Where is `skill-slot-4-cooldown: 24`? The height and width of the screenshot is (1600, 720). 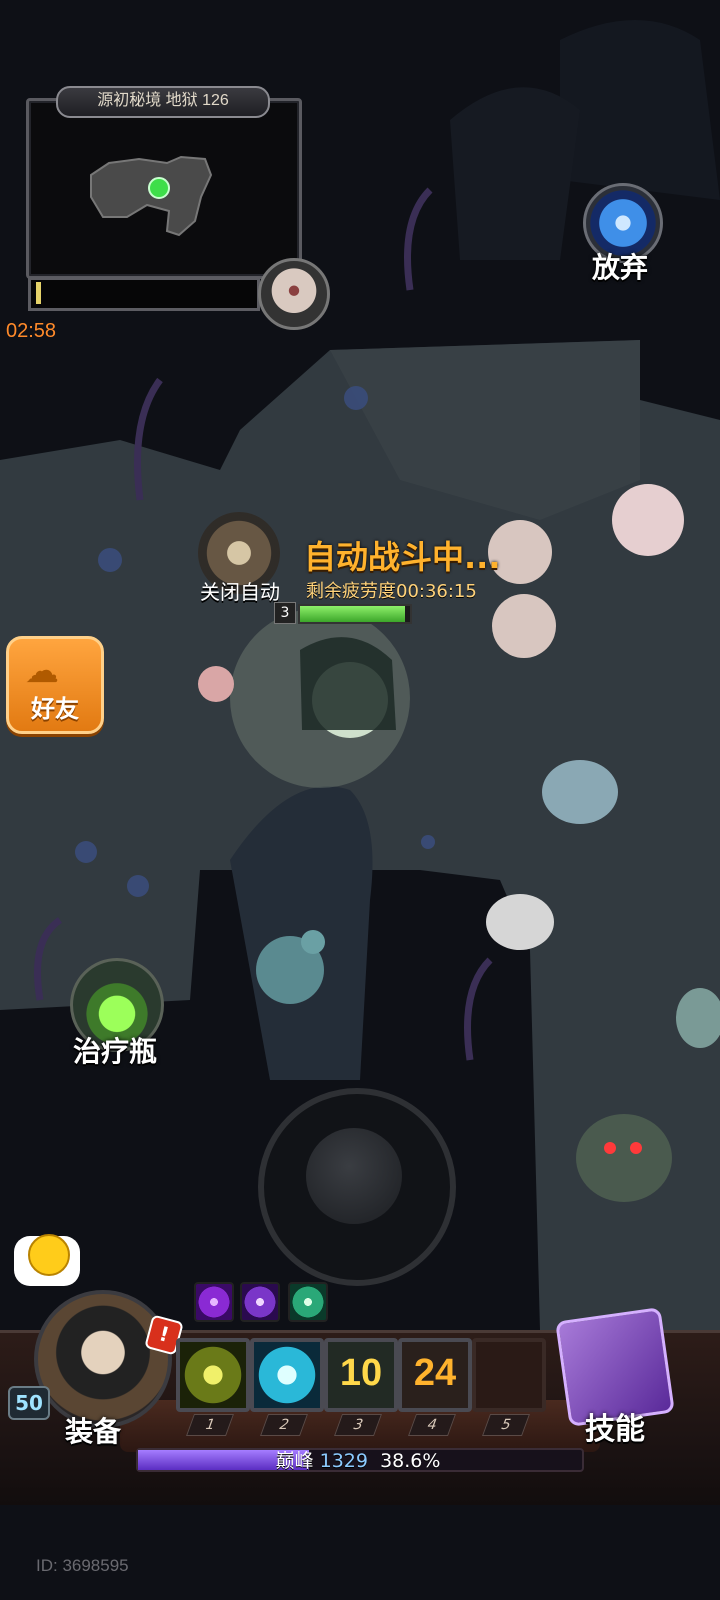 skill-slot-4-cooldown: 24 is located at coordinates (435, 1375).